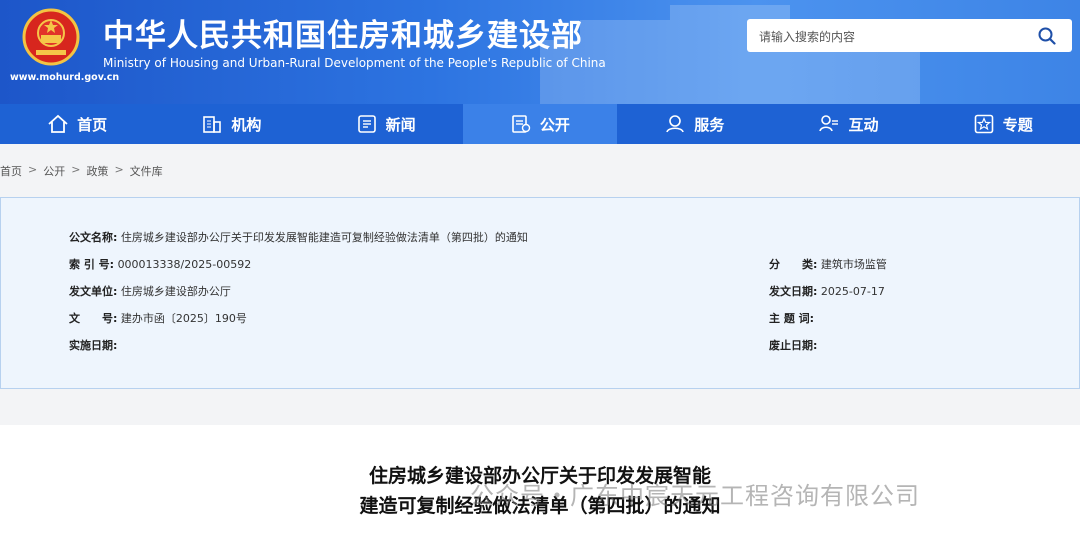  What do you see at coordinates (695, 496) in the screenshot?
I see `watermark: 公众号・广东中宸天元工程咨询有限公司` at bounding box center [695, 496].